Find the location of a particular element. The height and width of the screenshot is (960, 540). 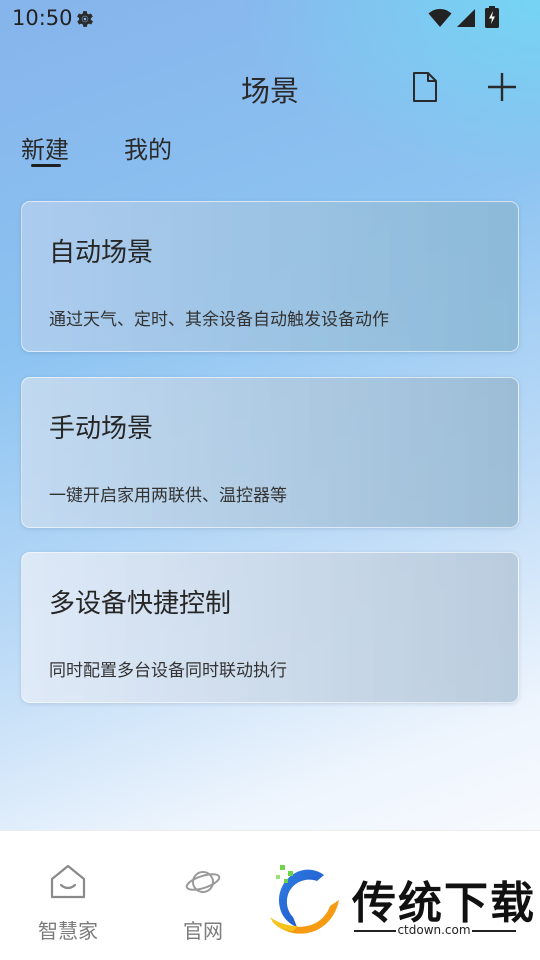

gear-icon is located at coordinates (85, 19).